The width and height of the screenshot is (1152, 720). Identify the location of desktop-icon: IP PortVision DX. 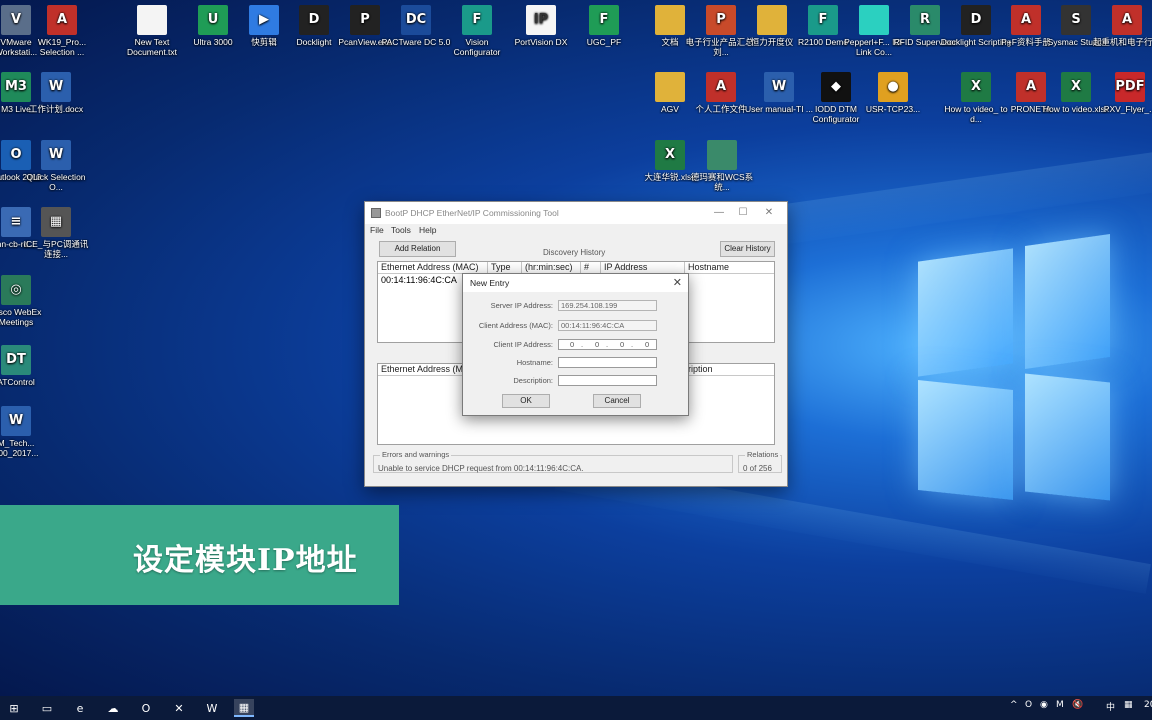
(541, 26).